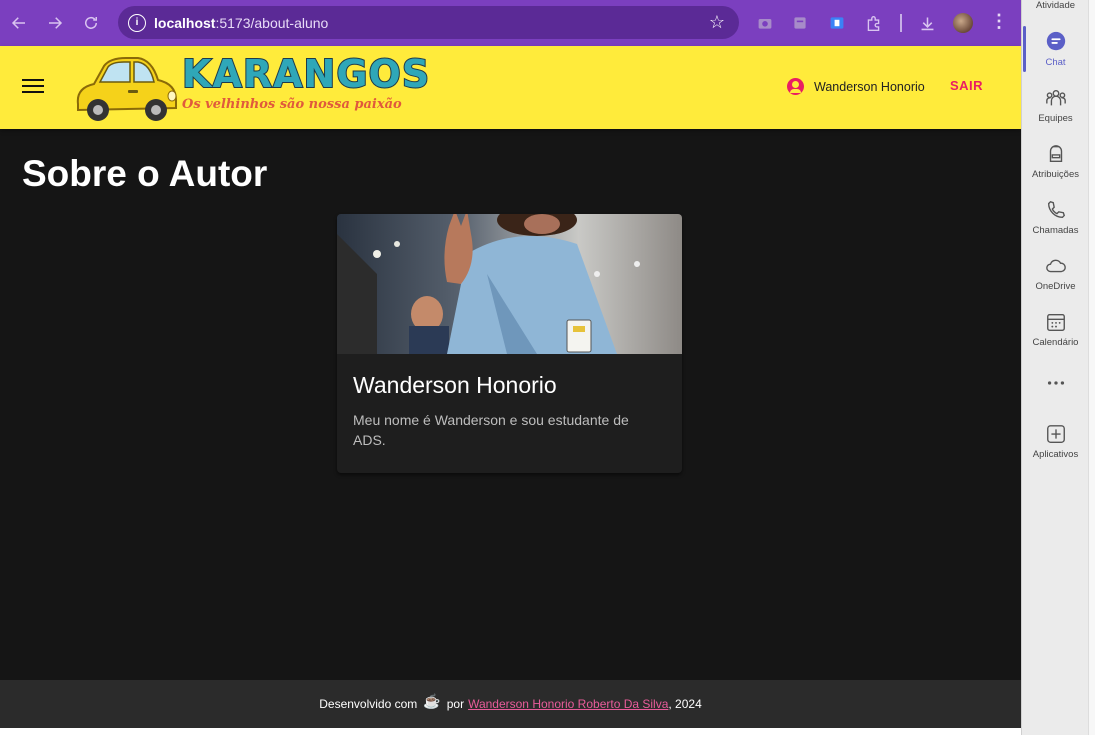 This screenshot has height=735, width=1095. Describe the element at coordinates (368, 704) in the screenshot. I see `footer-prefix: Desenvolvido com` at that location.